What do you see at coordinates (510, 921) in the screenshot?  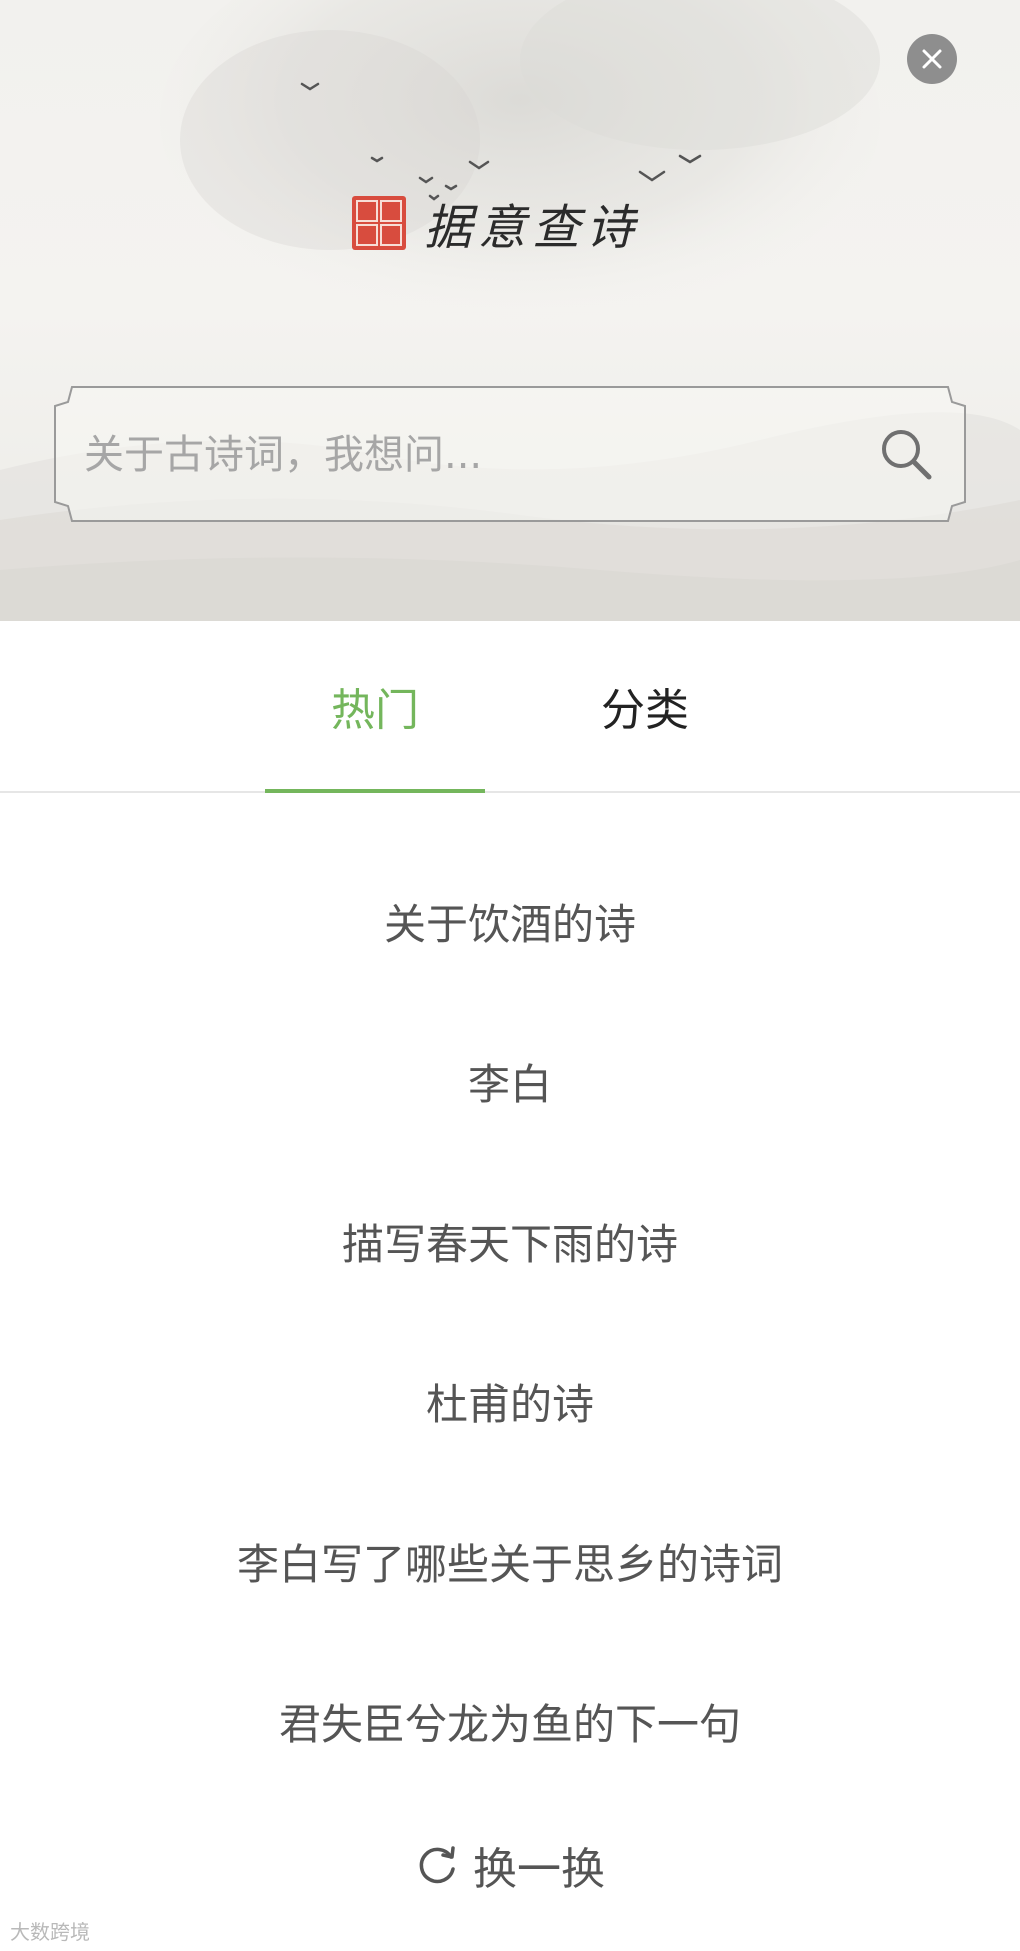 I see `hot-query-item: 关于饮酒的诗` at bounding box center [510, 921].